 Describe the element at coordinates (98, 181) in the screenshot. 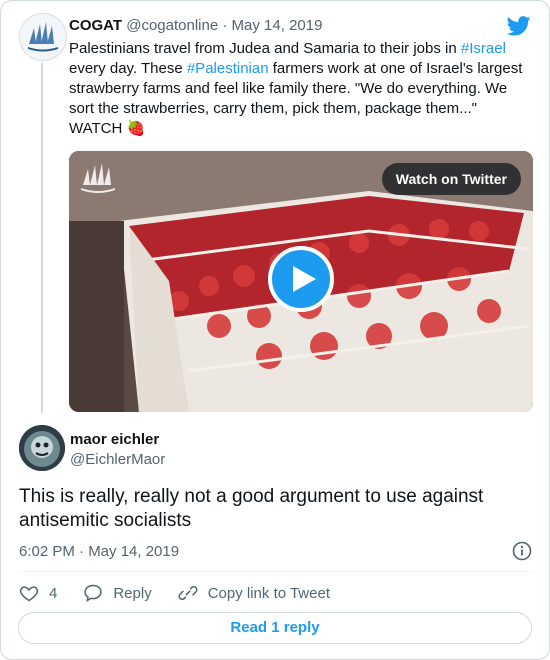

I see `cogat-logo-watermark` at that location.